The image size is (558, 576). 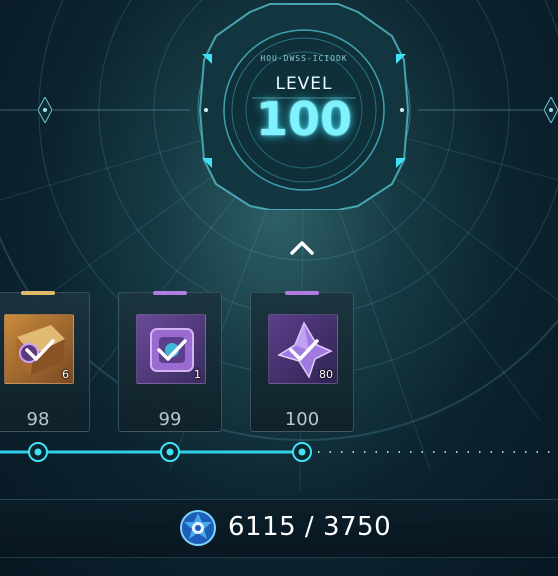 What do you see at coordinates (302, 248) in the screenshot?
I see `chevron-up-icon` at bounding box center [302, 248].